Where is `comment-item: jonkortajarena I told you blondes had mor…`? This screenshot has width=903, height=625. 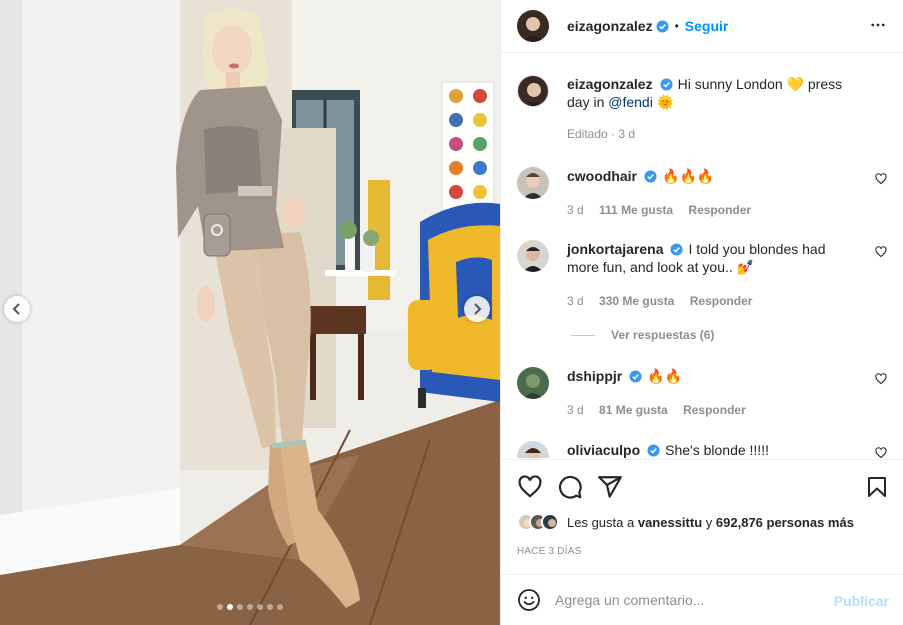 comment-item: jonkortajarena I told you blondes had mor… is located at coordinates (702, 275).